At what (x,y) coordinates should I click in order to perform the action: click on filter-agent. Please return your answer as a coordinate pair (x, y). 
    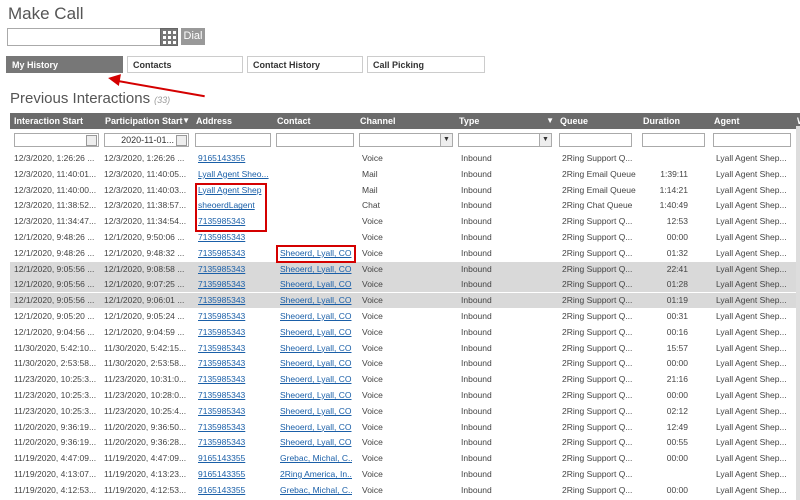
    Looking at the image, I should click on (752, 140).